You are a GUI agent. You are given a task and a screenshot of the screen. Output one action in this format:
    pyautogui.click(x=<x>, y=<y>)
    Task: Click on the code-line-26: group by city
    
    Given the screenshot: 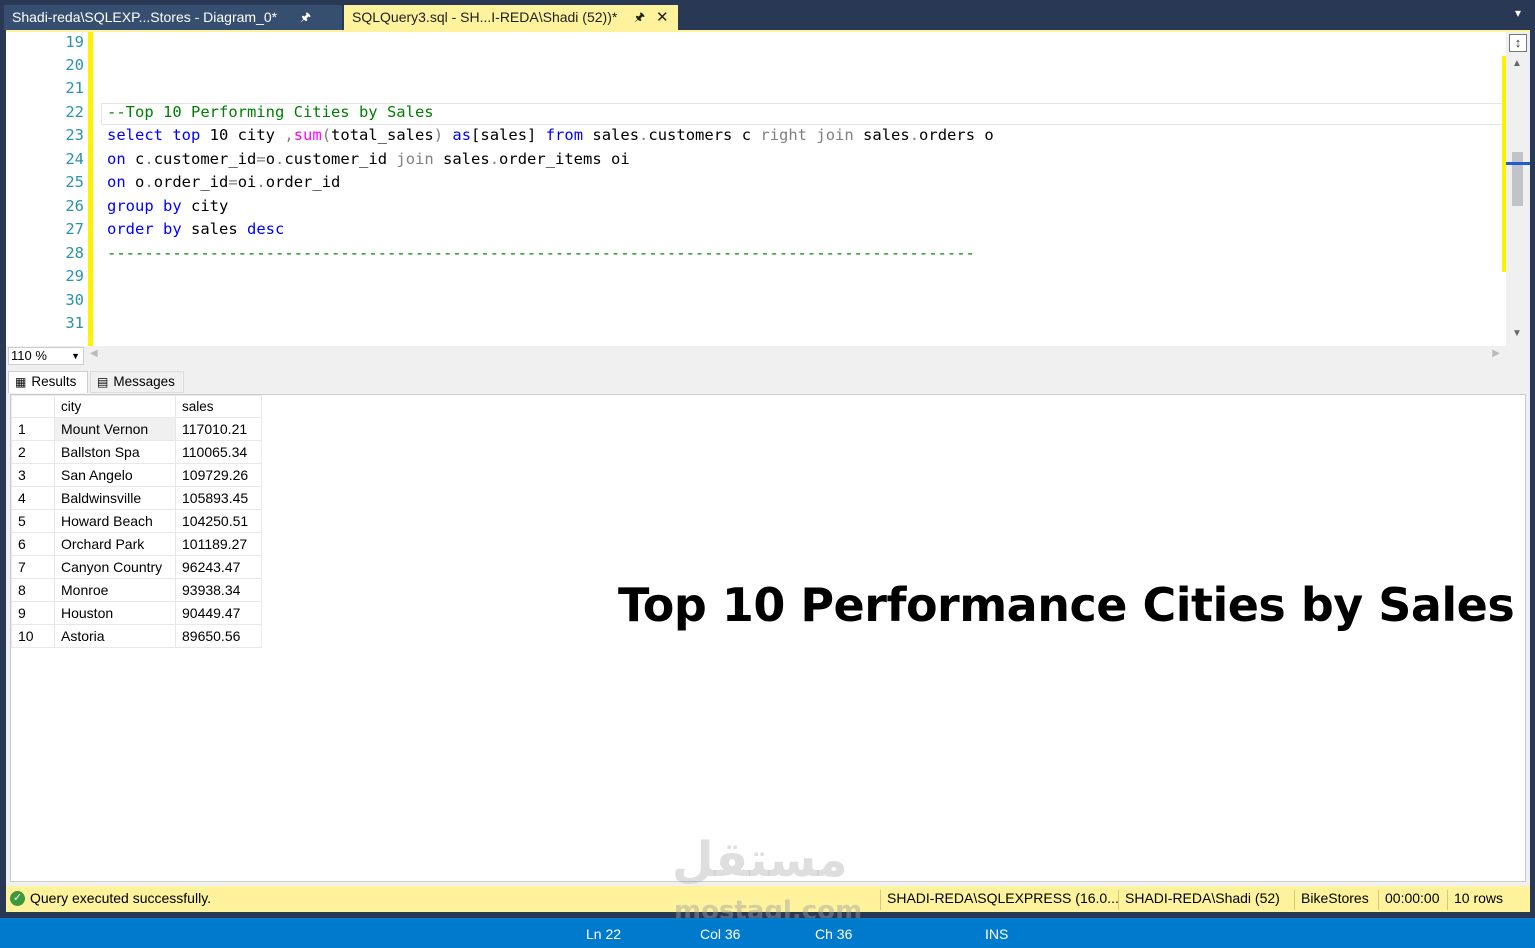 What is the action you would take?
    pyautogui.click(x=168, y=206)
    